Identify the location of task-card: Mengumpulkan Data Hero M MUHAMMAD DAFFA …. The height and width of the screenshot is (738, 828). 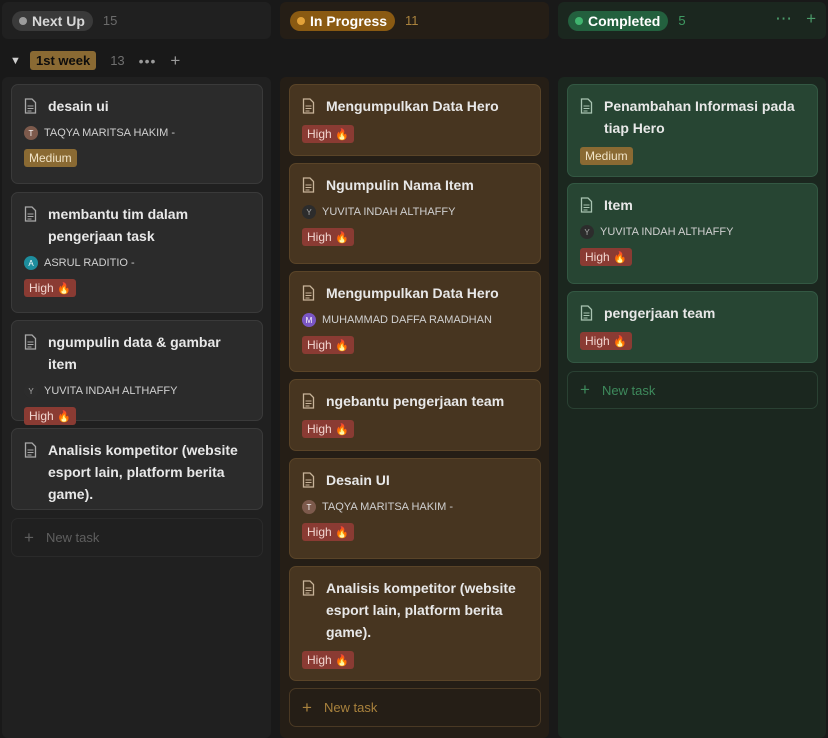
(415, 321).